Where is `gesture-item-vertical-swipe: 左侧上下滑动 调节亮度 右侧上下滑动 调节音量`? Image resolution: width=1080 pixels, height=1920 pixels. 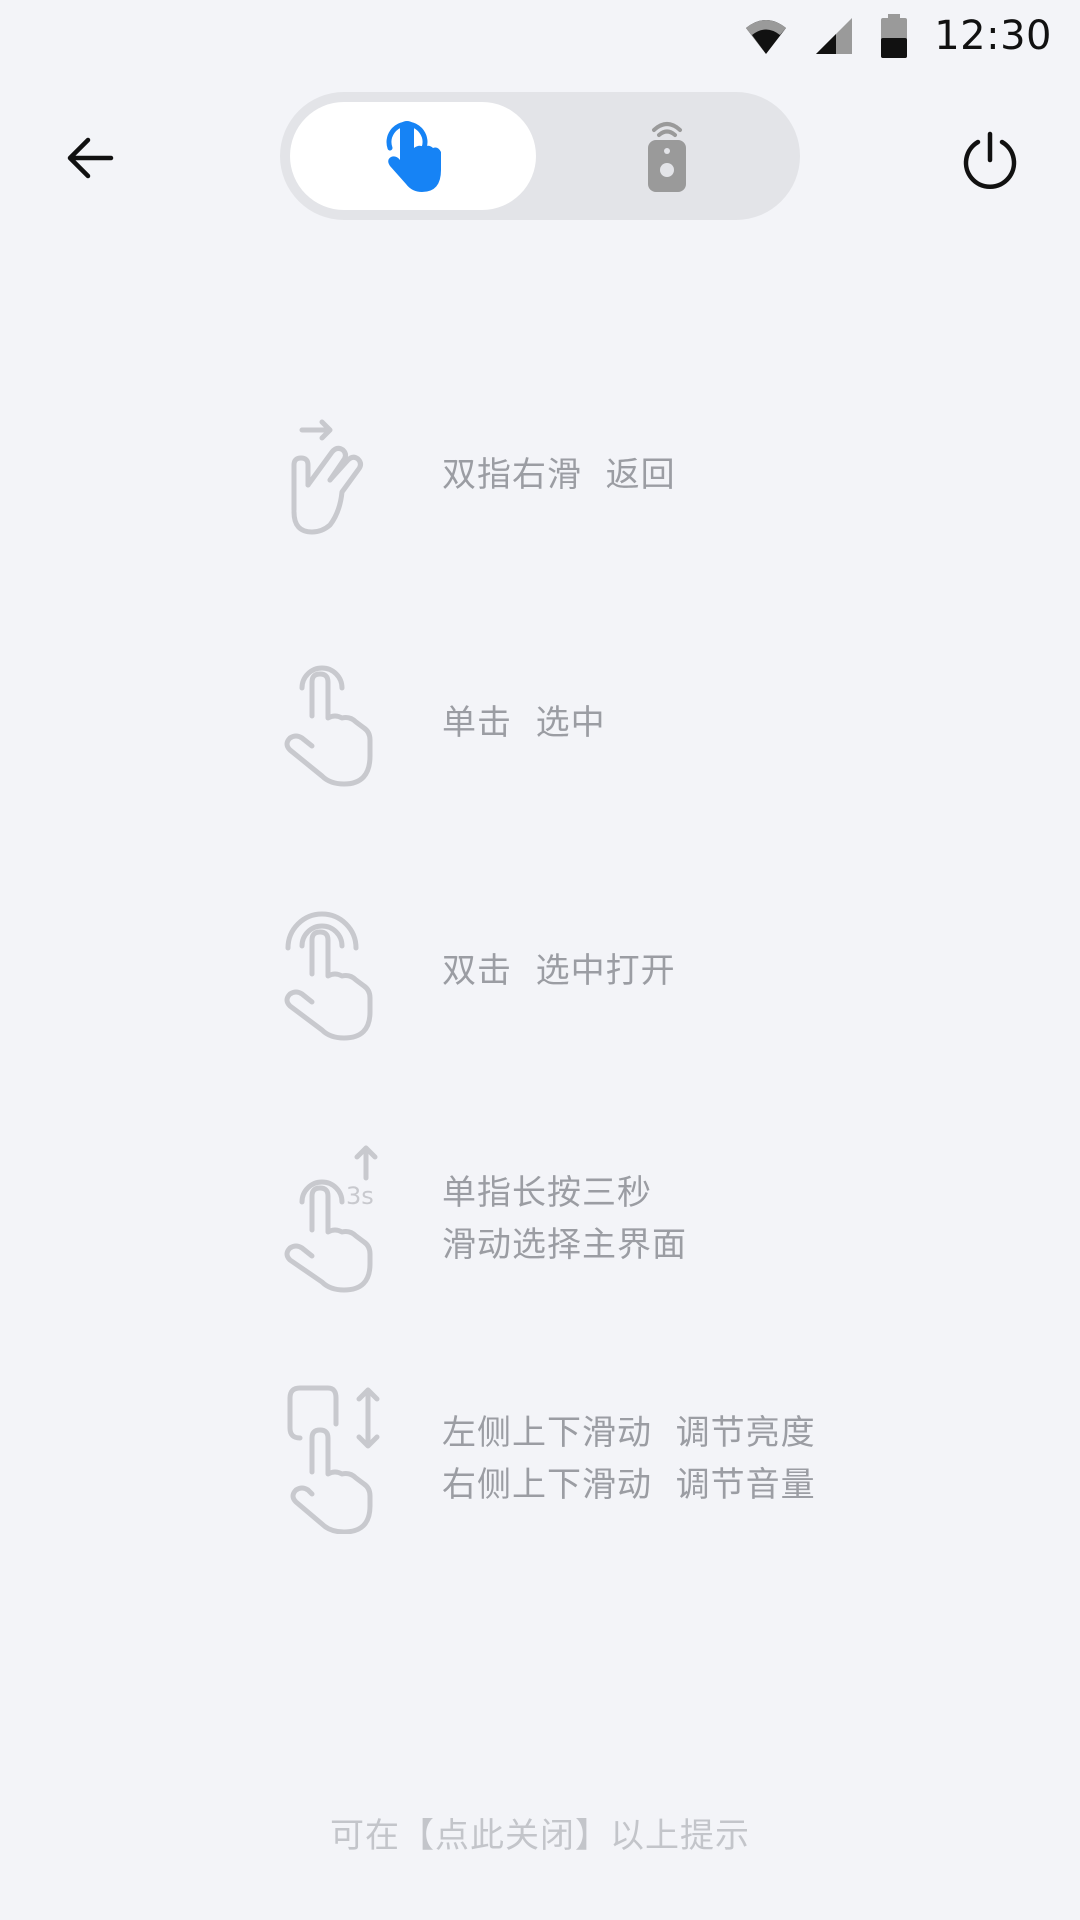 gesture-item-vertical-swipe: 左侧上下滑动 调节亮度 右侧上下滑动 调节音量 is located at coordinates (580, 1459).